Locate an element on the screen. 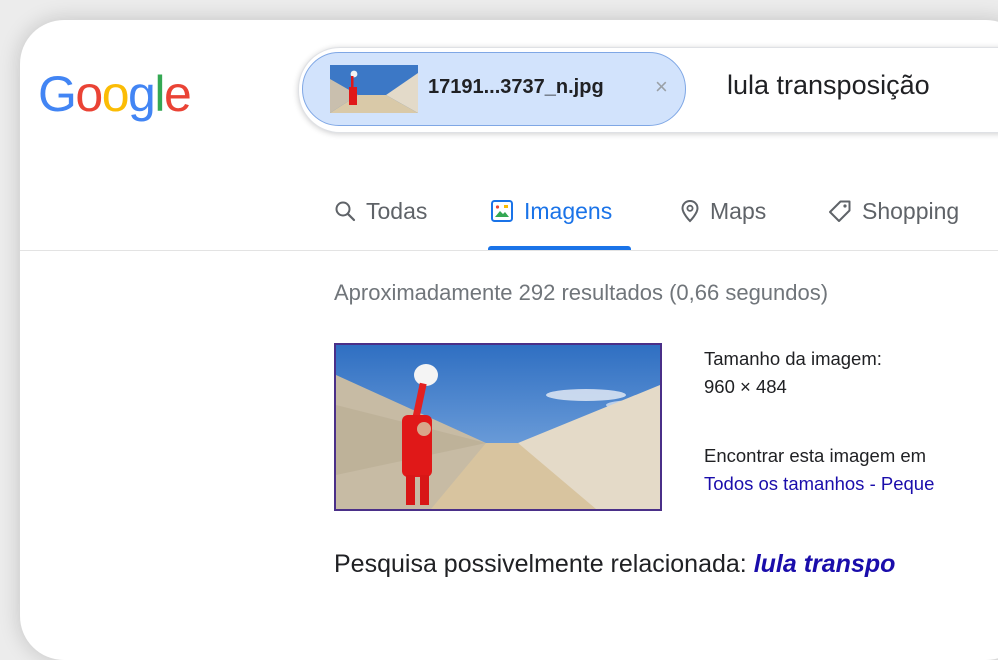  find-image-label: Encontrar esta imagem em is located at coordinates (815, 455).